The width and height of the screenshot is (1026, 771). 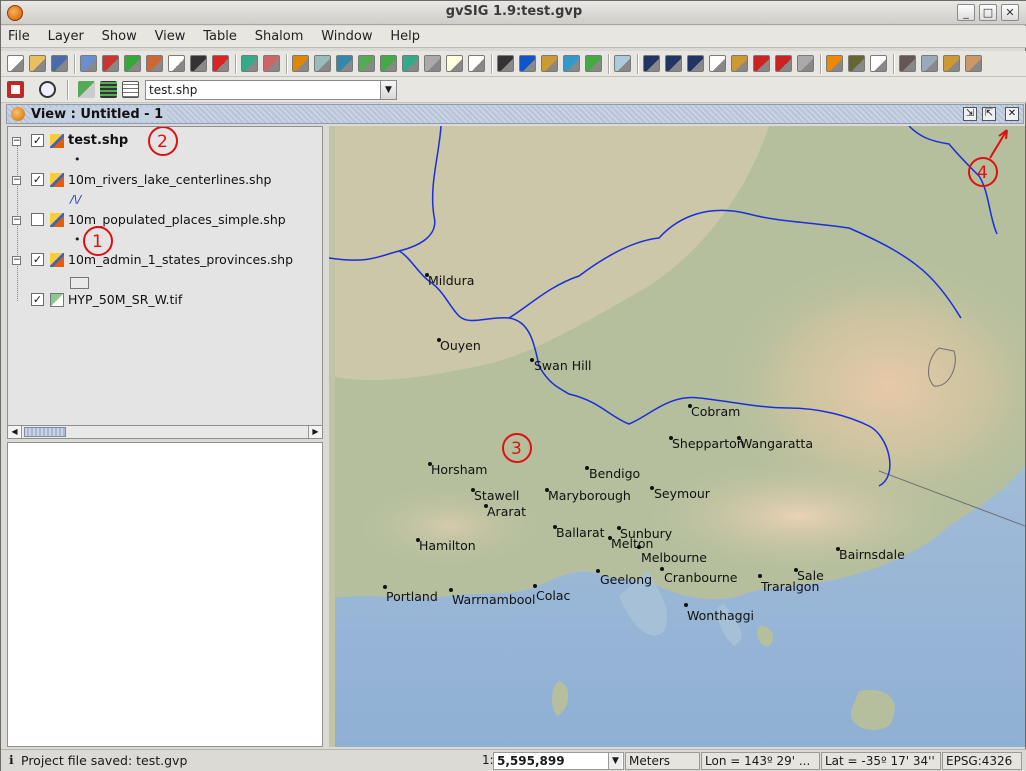 What do you see at coordinates (454, 63) in the screenshot?
I see `pan-hand-icon` at bounding box center [454, 63].